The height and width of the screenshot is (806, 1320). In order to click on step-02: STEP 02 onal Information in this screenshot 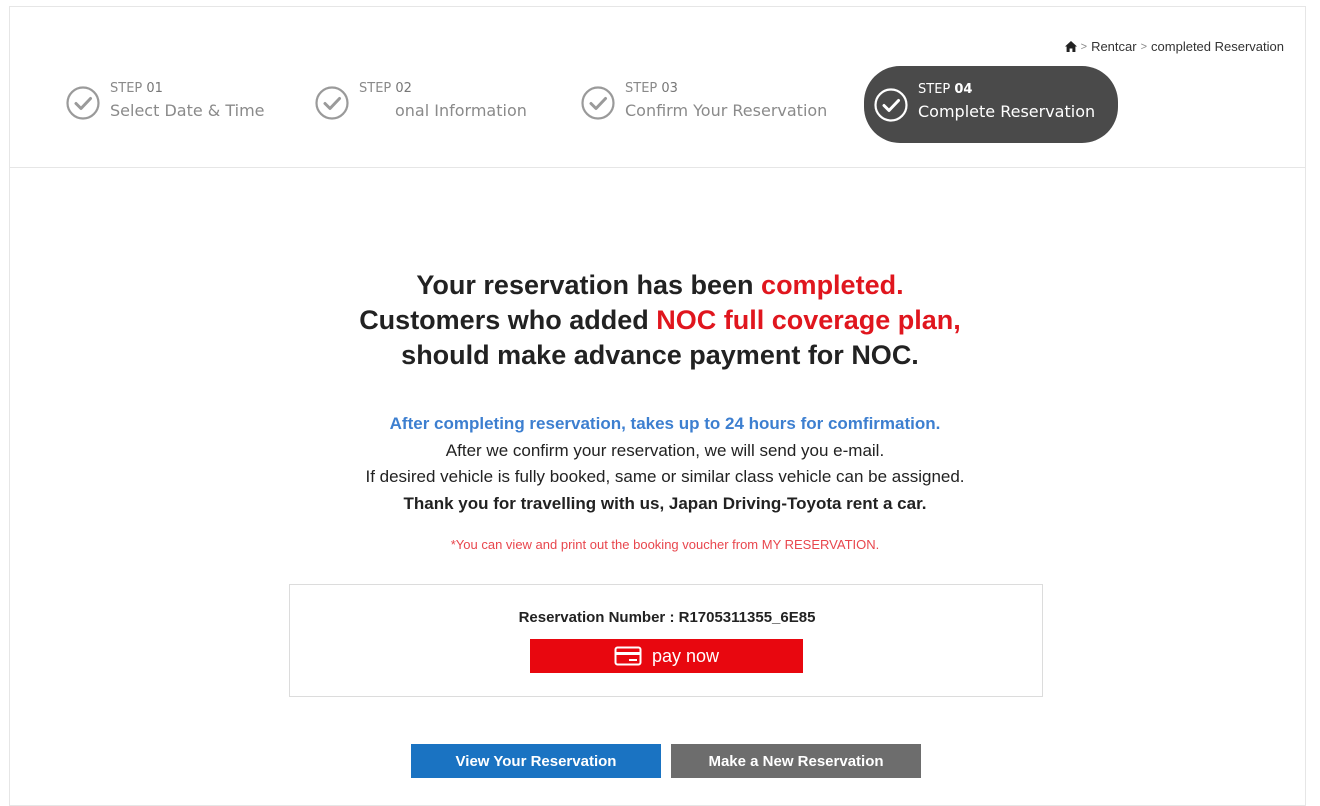, I will do `click(421, 103)`.